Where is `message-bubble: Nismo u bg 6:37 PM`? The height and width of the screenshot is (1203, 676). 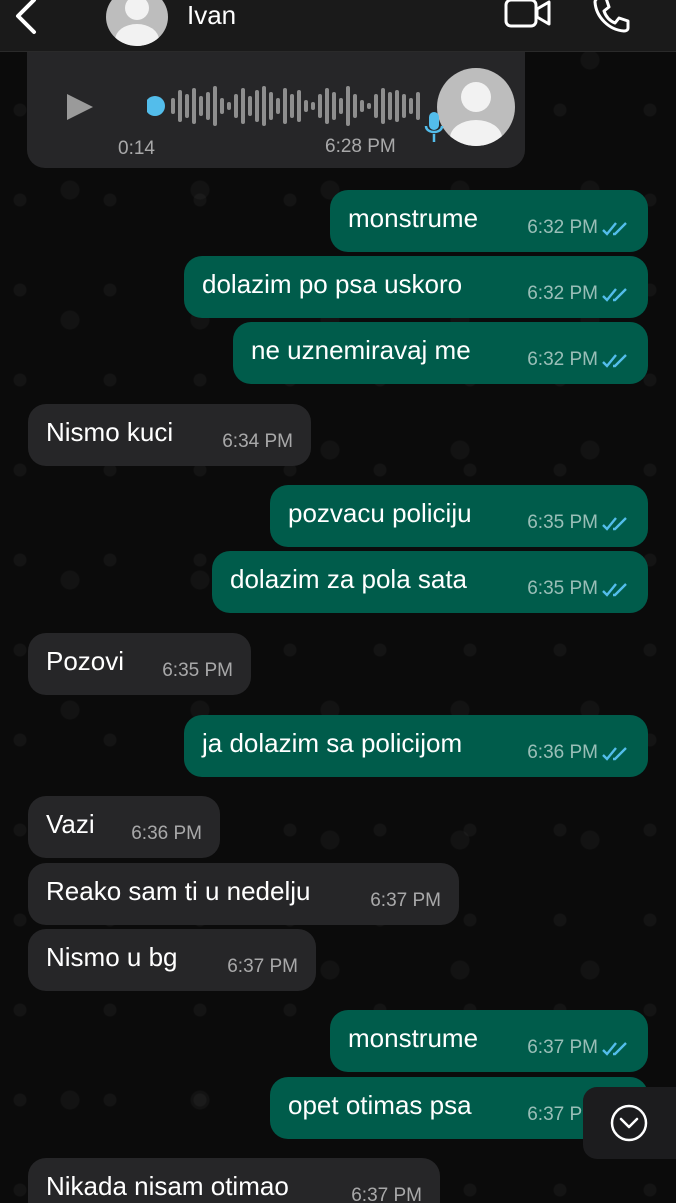
message-bubble: Nismo u bg 6:37 PM is located at coordinates (172, 960).